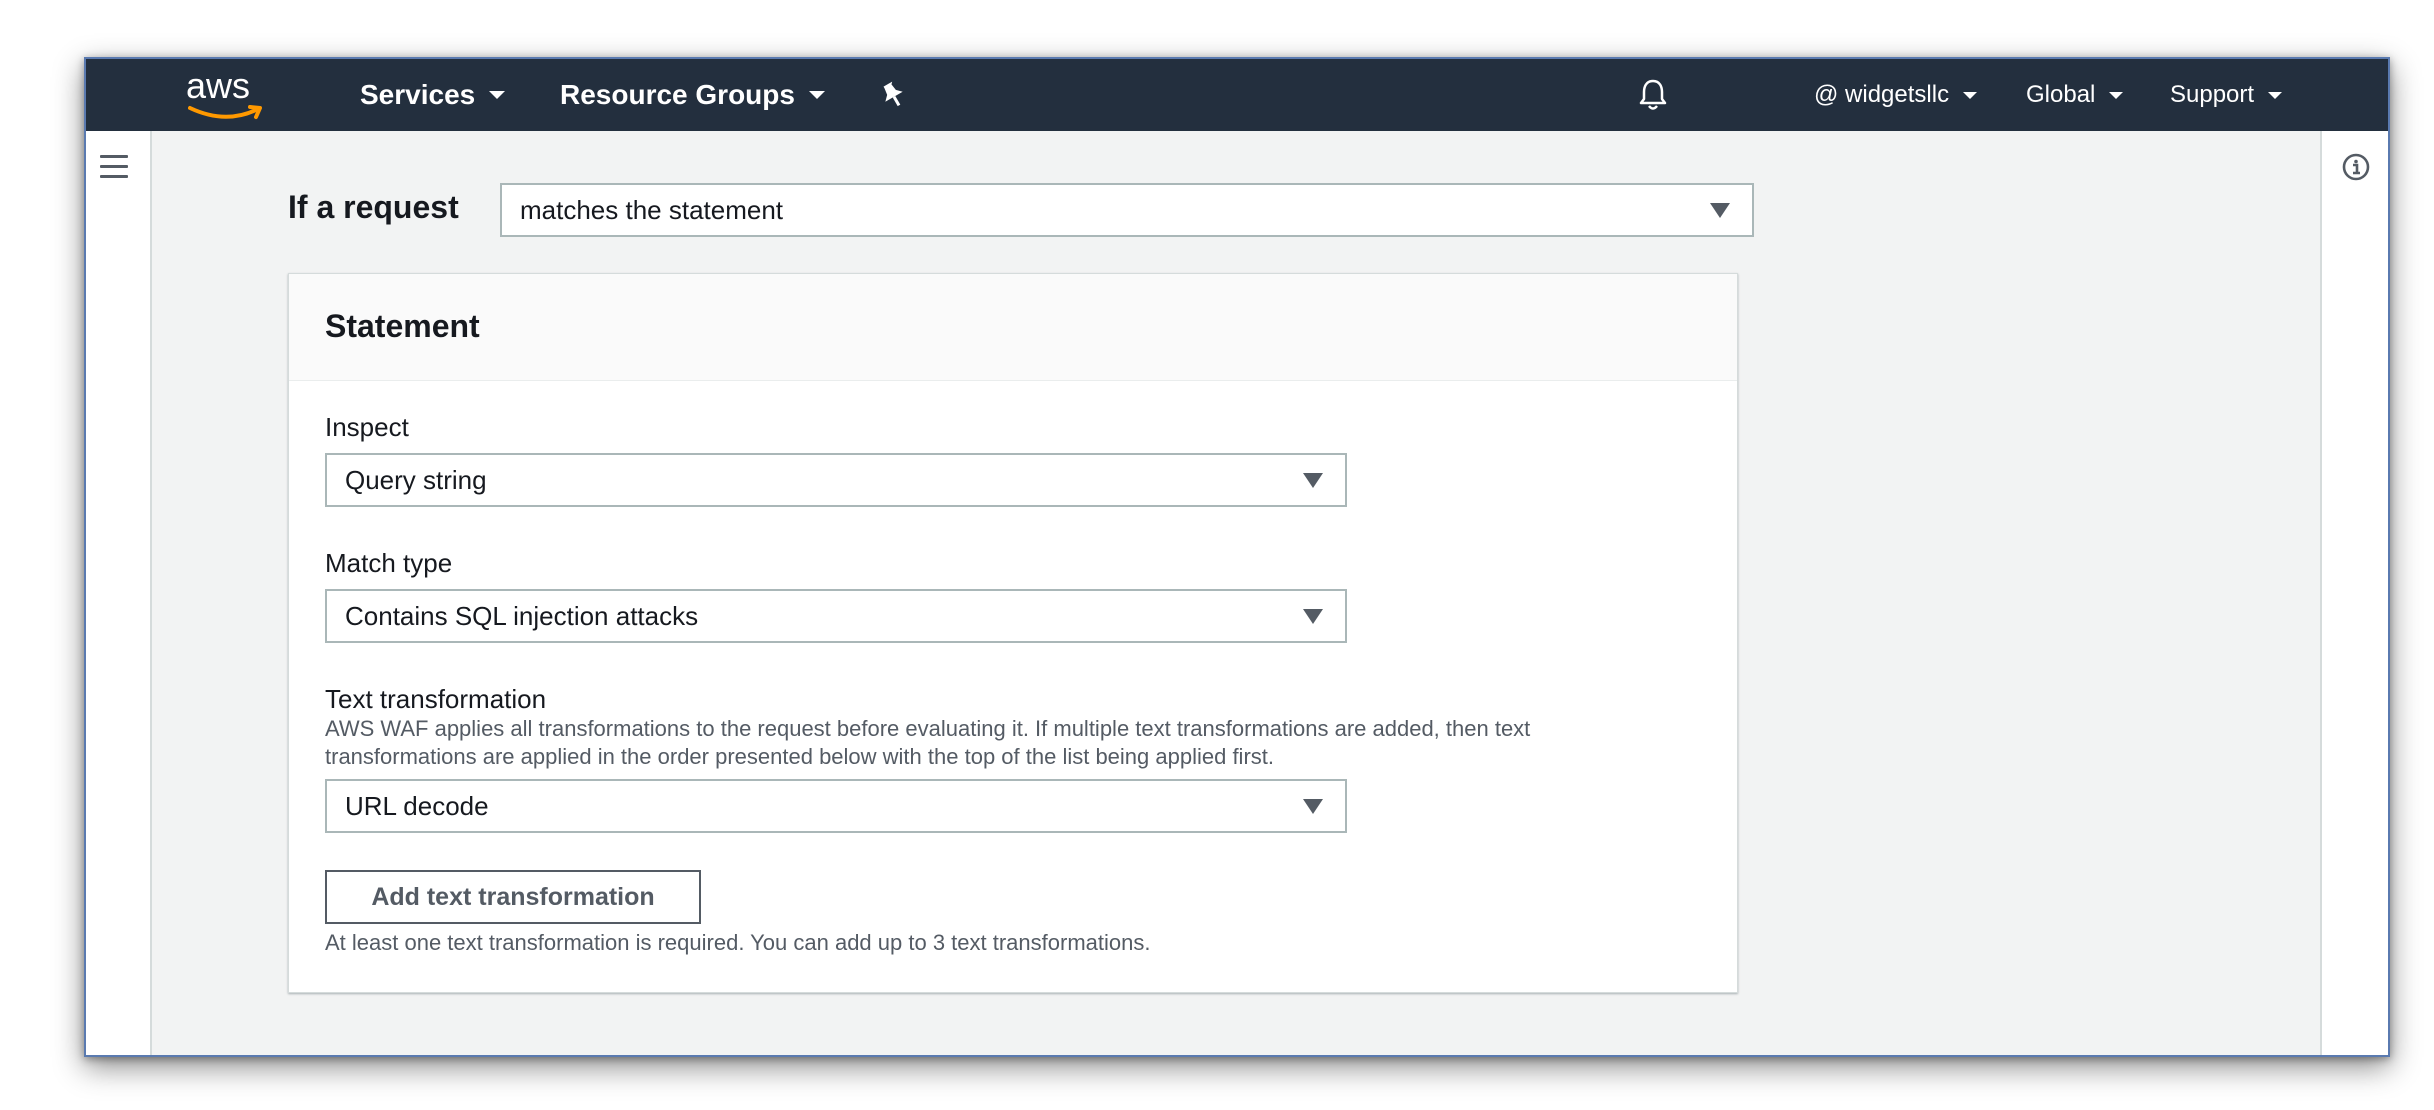  Describe the element at coordinates (416, 479) in the screenshot. I see `inspect-value: Query string` at that location.